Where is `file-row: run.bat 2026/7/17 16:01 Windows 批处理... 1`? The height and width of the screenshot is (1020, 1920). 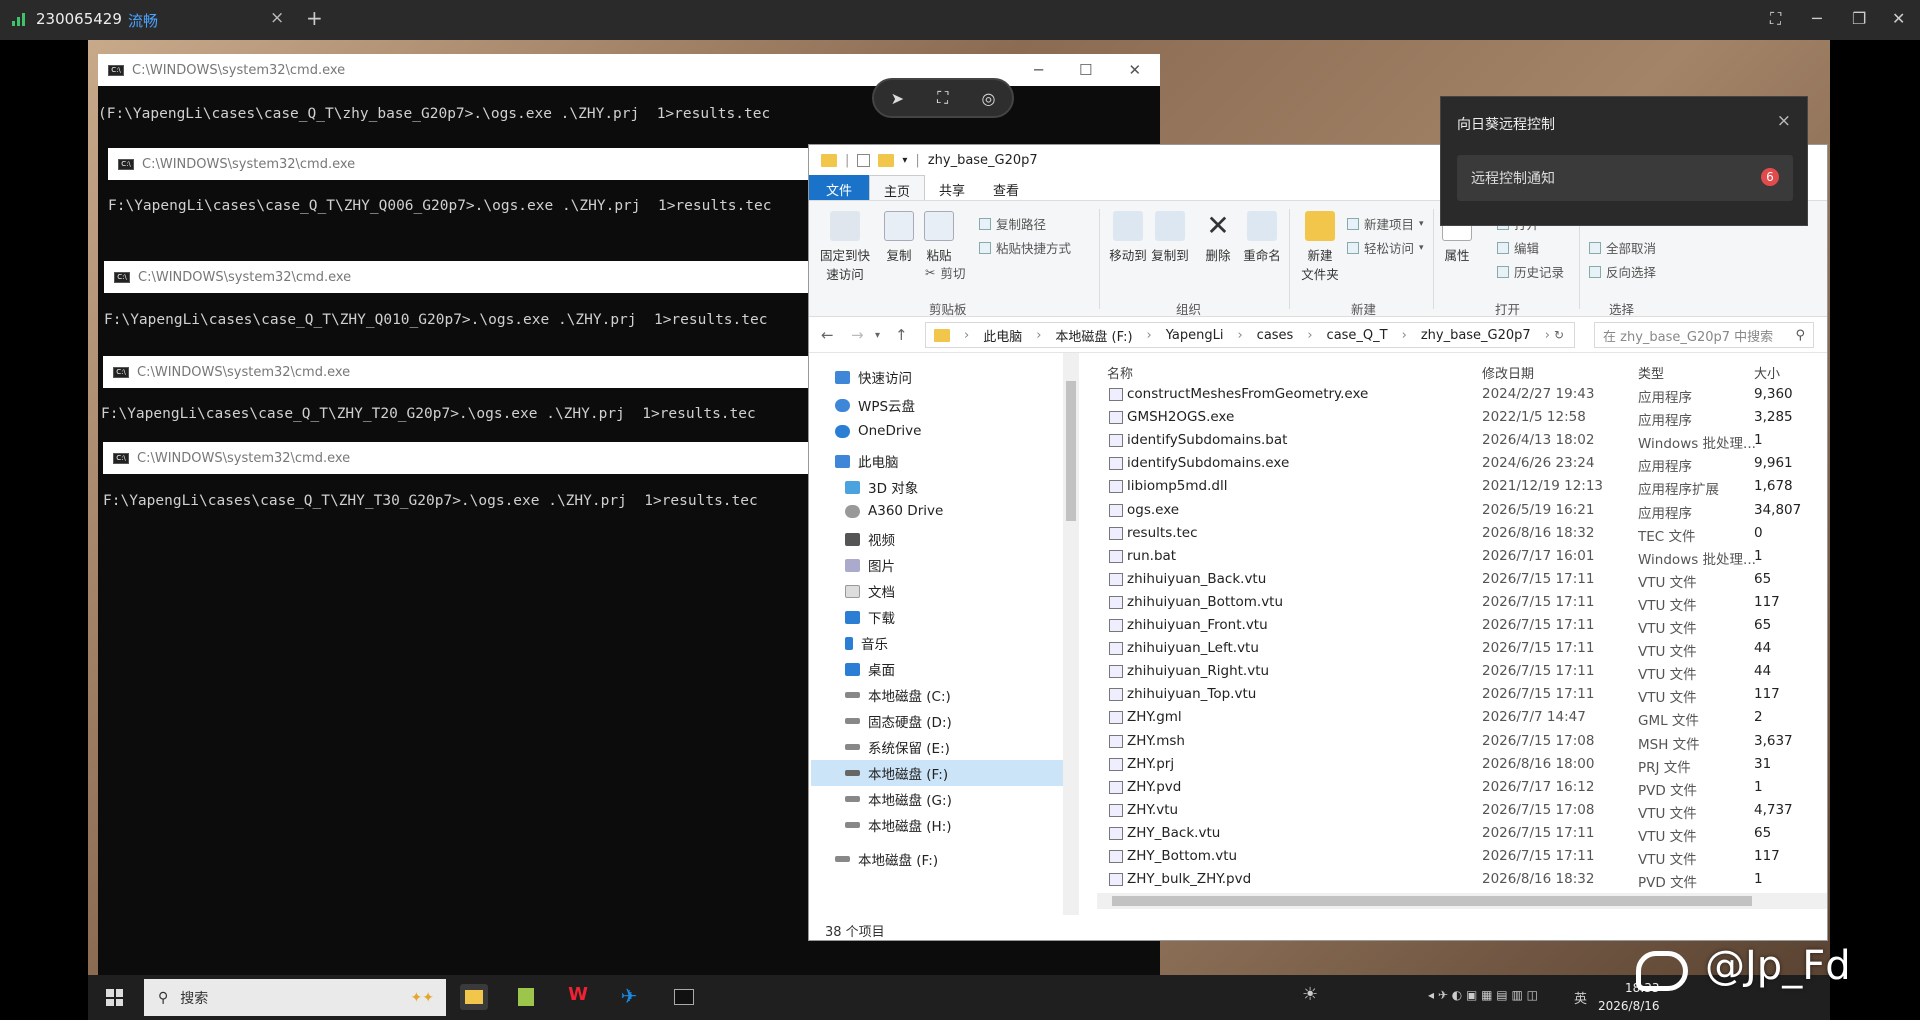 file-row: run.bat 2026/7/17 16:01 Windows 批处理... 1 is located at coordinates (1459, 556).